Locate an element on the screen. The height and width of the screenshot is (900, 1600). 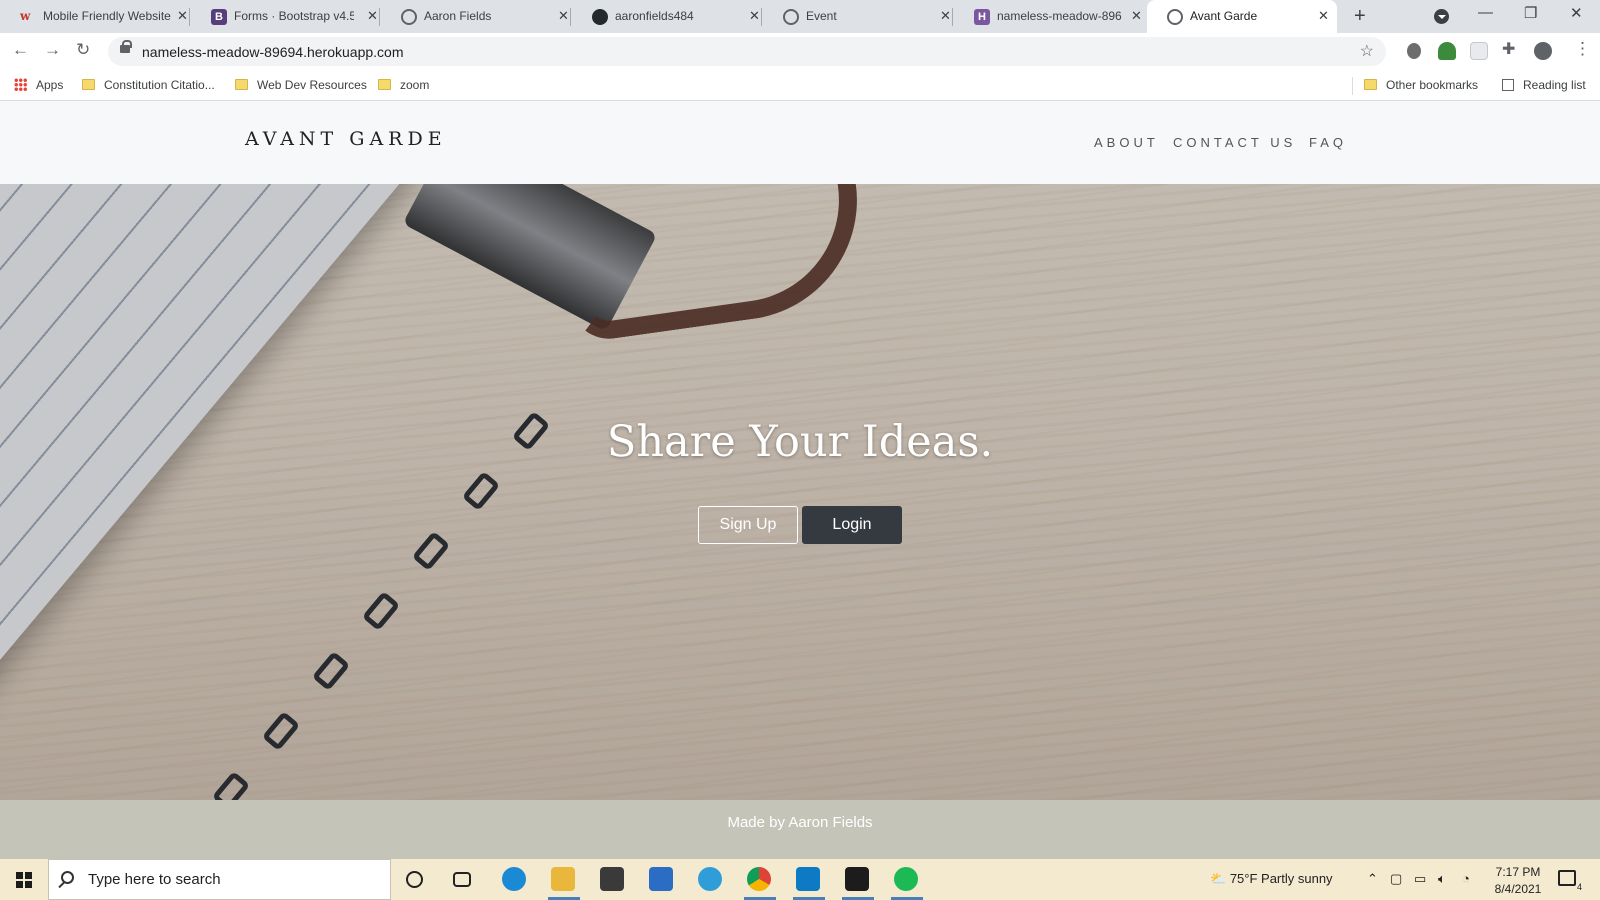
tab-title: Event is located at coordinates (821, 16).